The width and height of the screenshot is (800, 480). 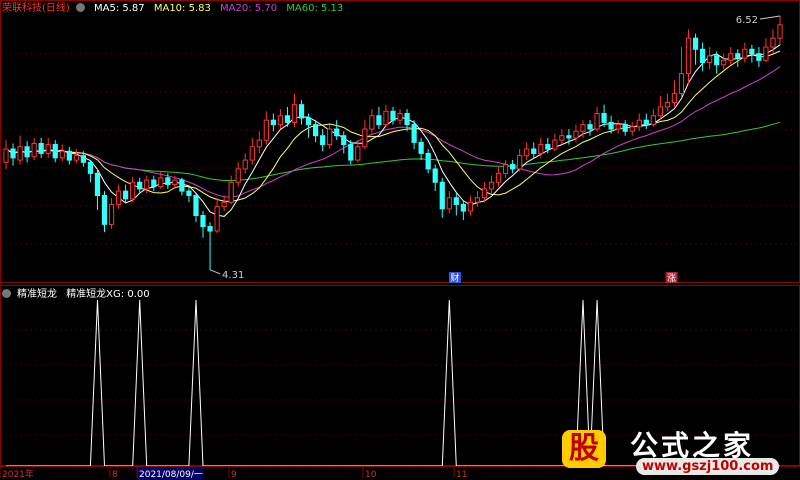 I want to click on axis-label: 2021年, so click(x=18, y=474).